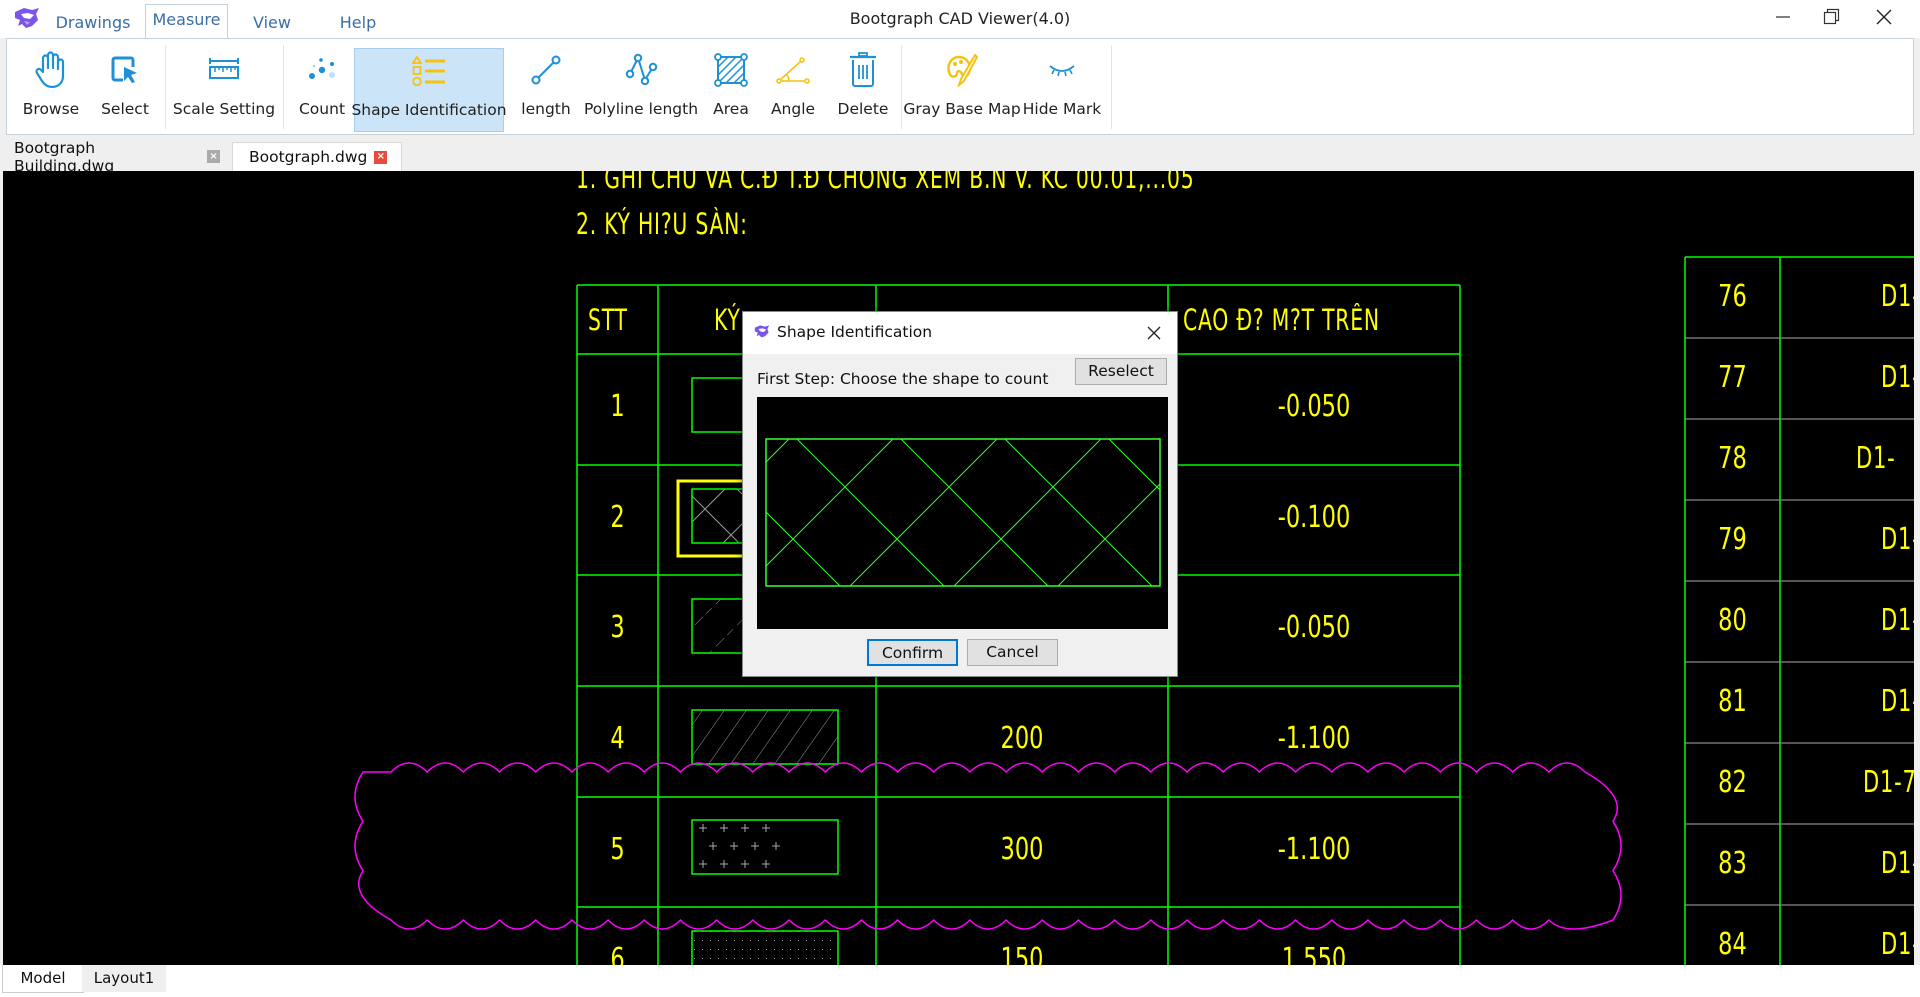  Describe the element at coordinates (739, 846) in the screenshot. I see `plus-marks` at that location.